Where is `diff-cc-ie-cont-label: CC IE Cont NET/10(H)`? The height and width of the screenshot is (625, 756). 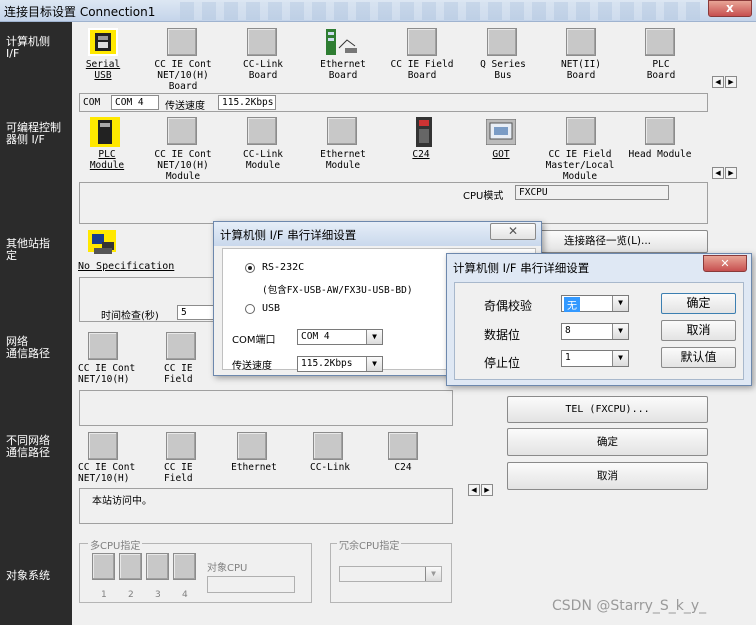
diff-cc-ie-cont-label: CC IE Cont NET/10(H) is located at coordinates (107, 473).